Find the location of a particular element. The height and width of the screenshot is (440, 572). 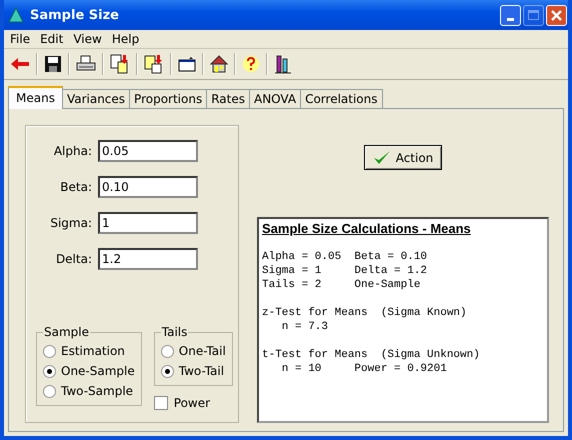

output-line: Alpha = 0.05 Beta = 0.10 is located at coordinates (345, 257).